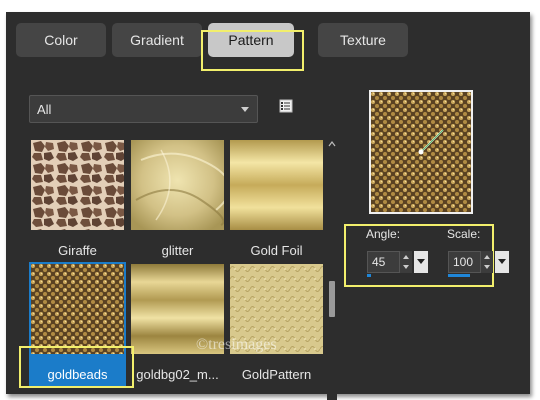 Image resolution: width=540 pixels, height=400 pixels. Describe the element at coordinates (286, 106) in the screenshot. I see `list-view-icon` at that location.